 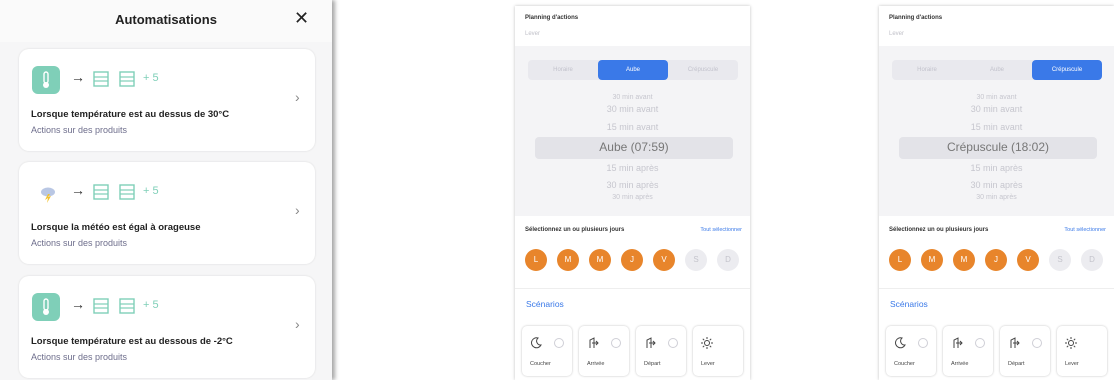 What do you see at coordinates (301, 18) in the screenshot?
I see `close-icon: ✕` at bounding box center [301, 18].